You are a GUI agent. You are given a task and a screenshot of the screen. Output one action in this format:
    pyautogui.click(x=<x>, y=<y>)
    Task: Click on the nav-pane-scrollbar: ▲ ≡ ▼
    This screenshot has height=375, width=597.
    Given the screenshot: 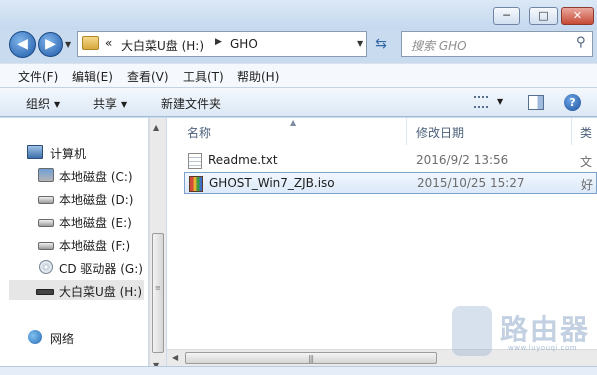 What is the action you would take?
    pyautogui.click(x=157, y=246)
    